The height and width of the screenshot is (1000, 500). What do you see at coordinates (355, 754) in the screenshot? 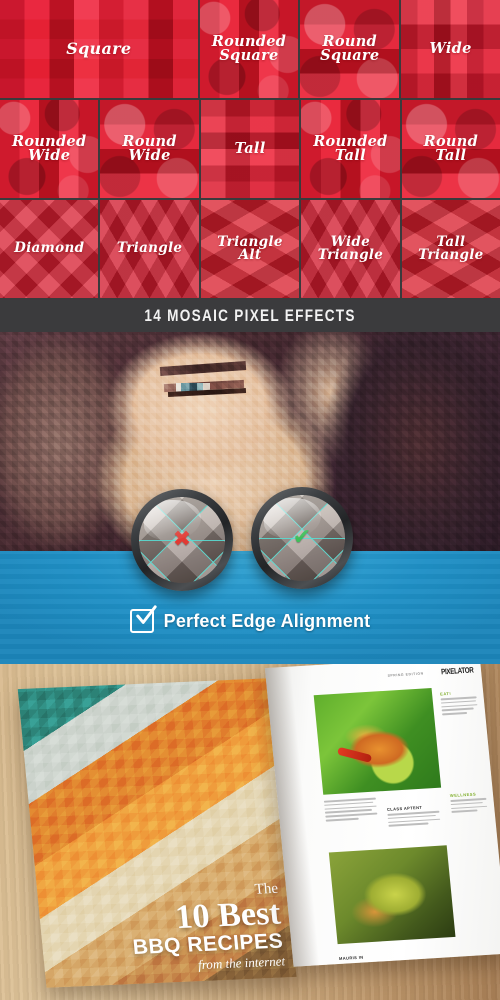
I see `chili-garnish` at bounding box center [355, 754].